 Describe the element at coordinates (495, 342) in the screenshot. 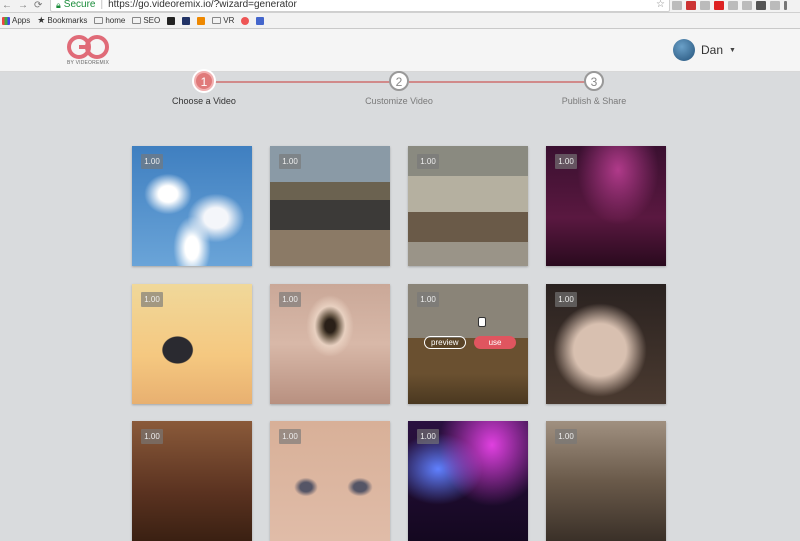

I see `use-button: use` at that location.